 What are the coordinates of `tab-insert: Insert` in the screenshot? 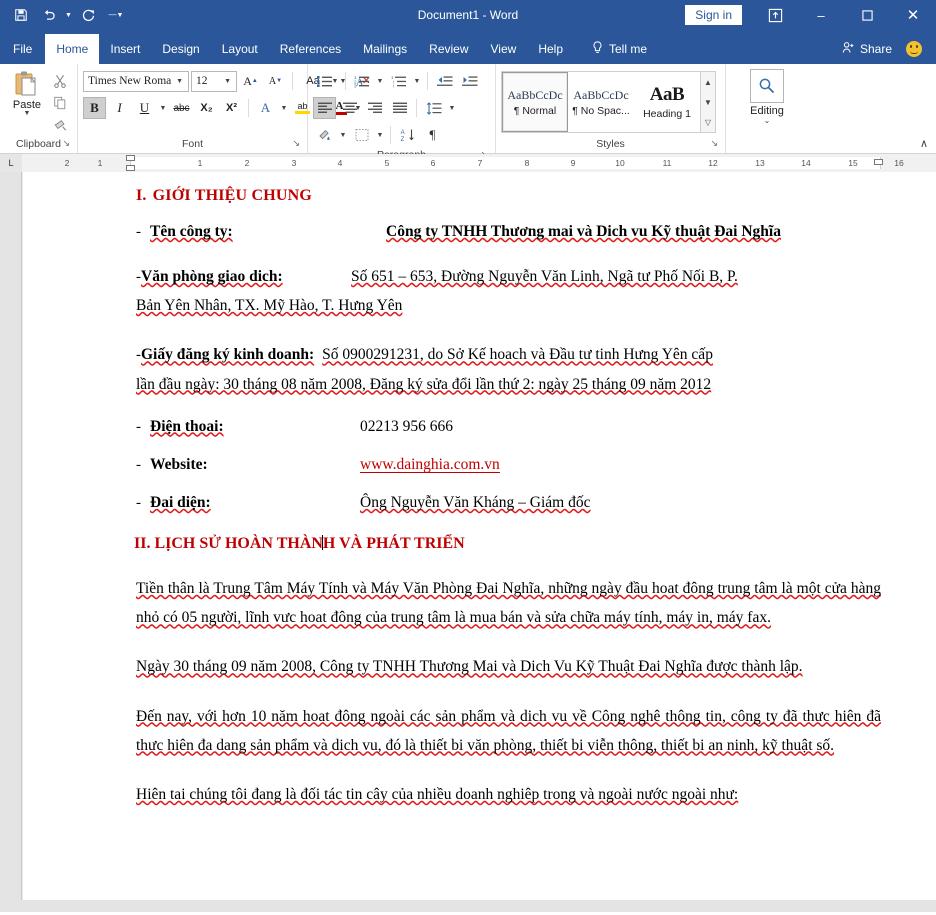 It's located at (125, 49).